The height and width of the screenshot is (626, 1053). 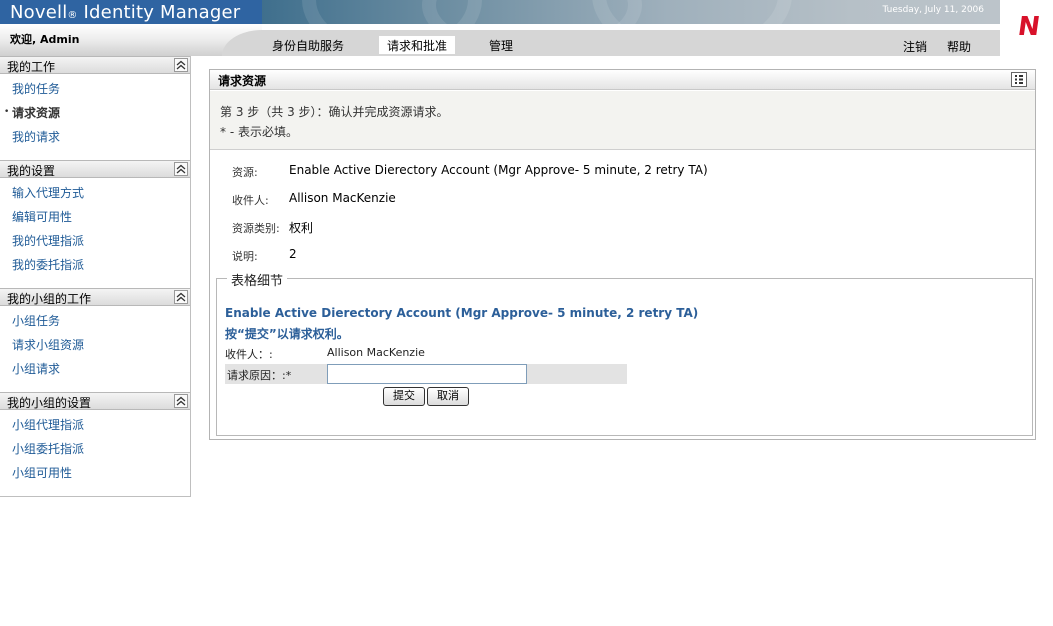 I want to click on sidebar-item-team-proxy-assignments: 小组代理指派, so click(x=48, y=424).